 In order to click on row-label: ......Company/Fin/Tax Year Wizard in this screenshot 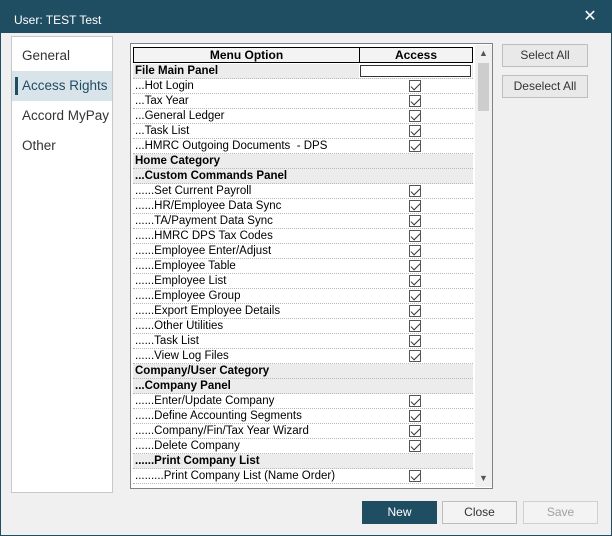, I will do `click(222, 431)`.